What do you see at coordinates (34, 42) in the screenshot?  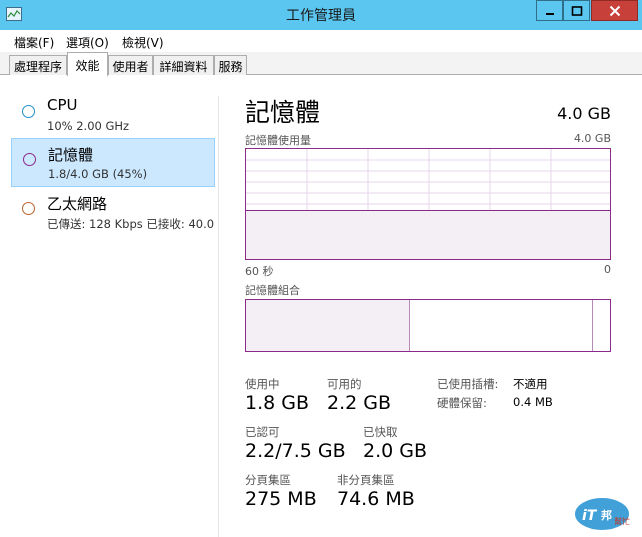 I see `menu-file: 檔案(F)` at bounding box center [34, 42].